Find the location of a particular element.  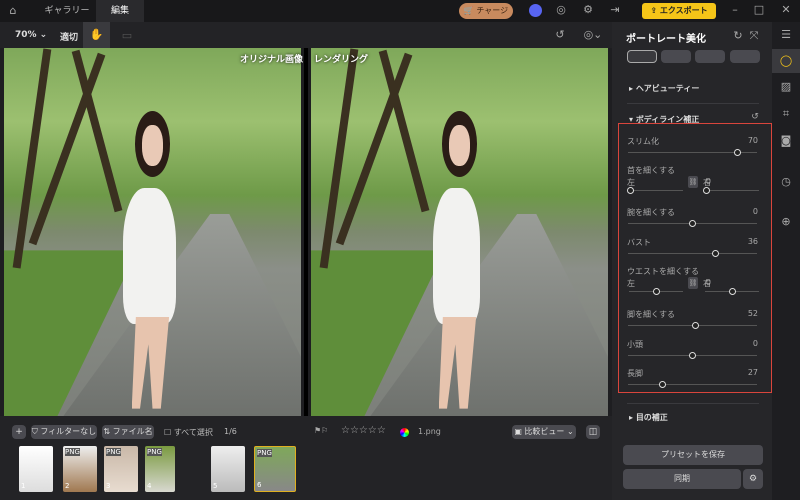

neck-left-slider is located at coordinates (656, 190).